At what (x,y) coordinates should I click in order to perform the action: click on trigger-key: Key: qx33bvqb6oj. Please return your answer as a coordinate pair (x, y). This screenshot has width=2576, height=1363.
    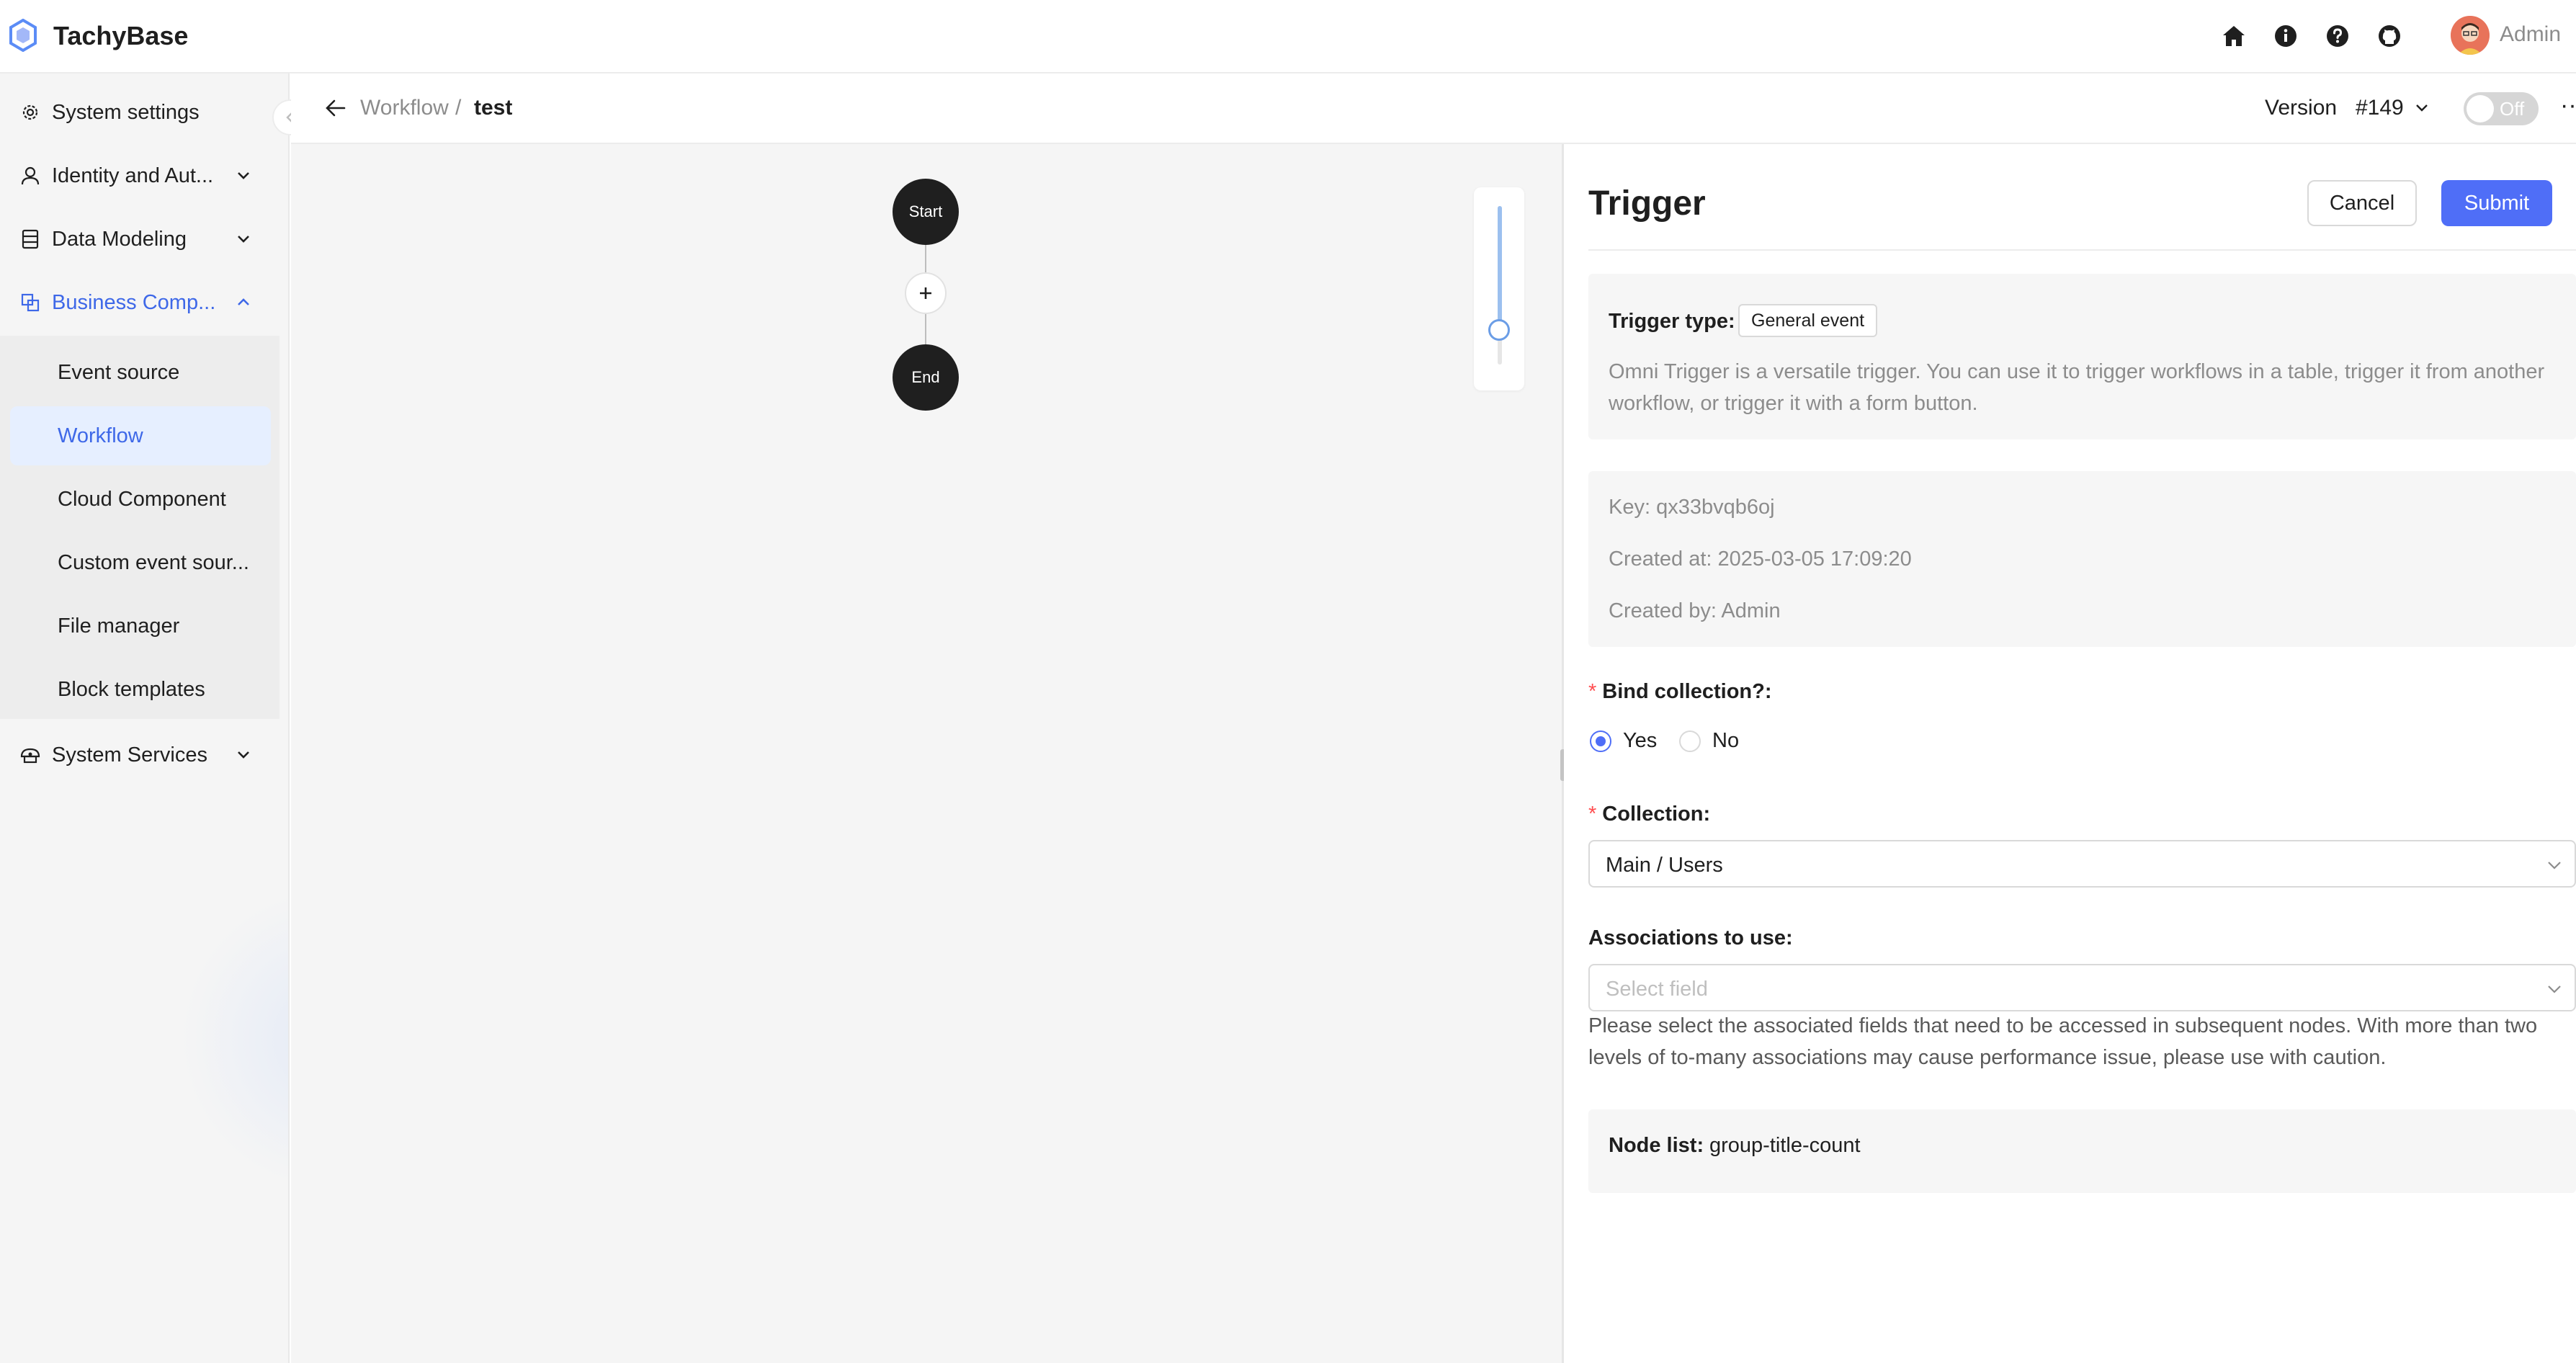
    Looking at the image, I should click on (1692, 507).